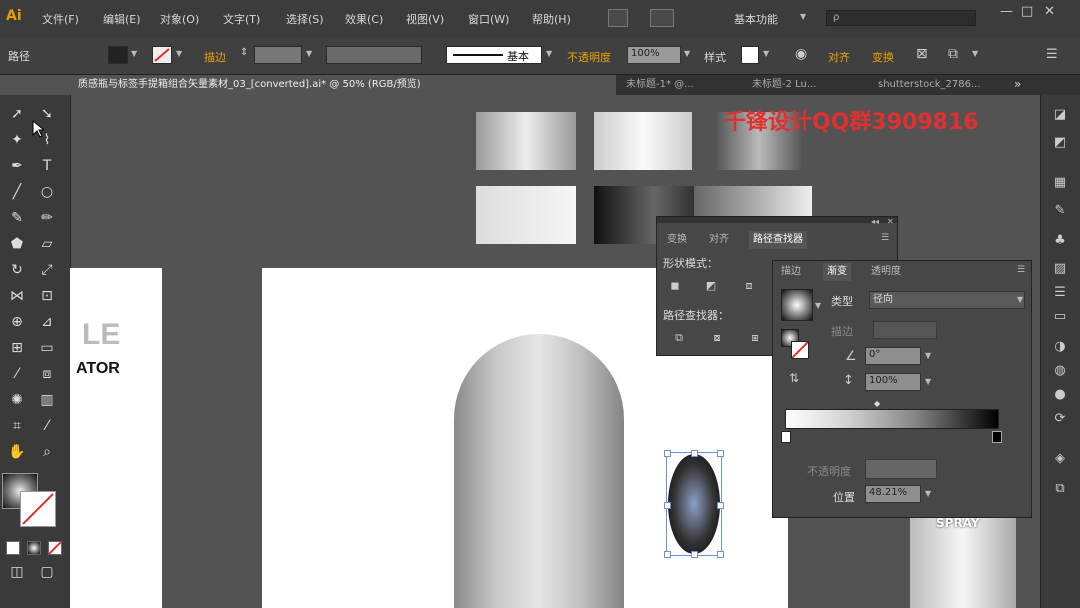  Describe the element at coordinates (885, 238) in the screenshot. I see `pathfinder-menu-icon: ☰` at that location.